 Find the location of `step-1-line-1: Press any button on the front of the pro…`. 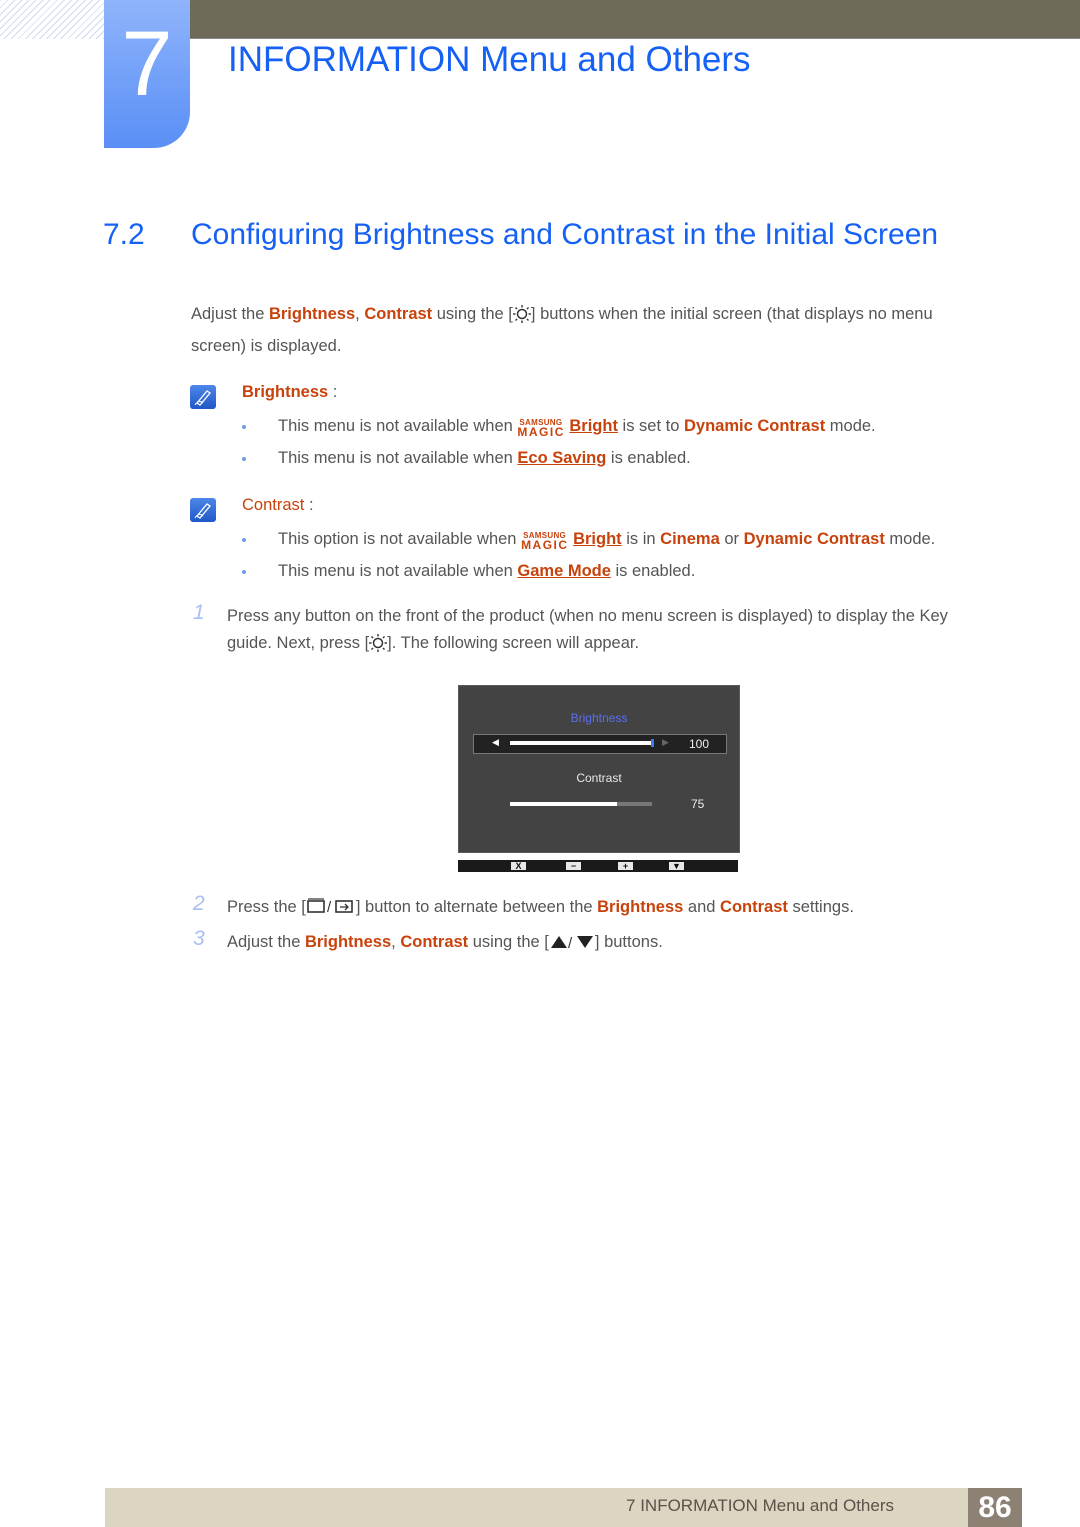

step-1-line-1: Press any button on the front of the pro… is located at coordinates (587, 616).